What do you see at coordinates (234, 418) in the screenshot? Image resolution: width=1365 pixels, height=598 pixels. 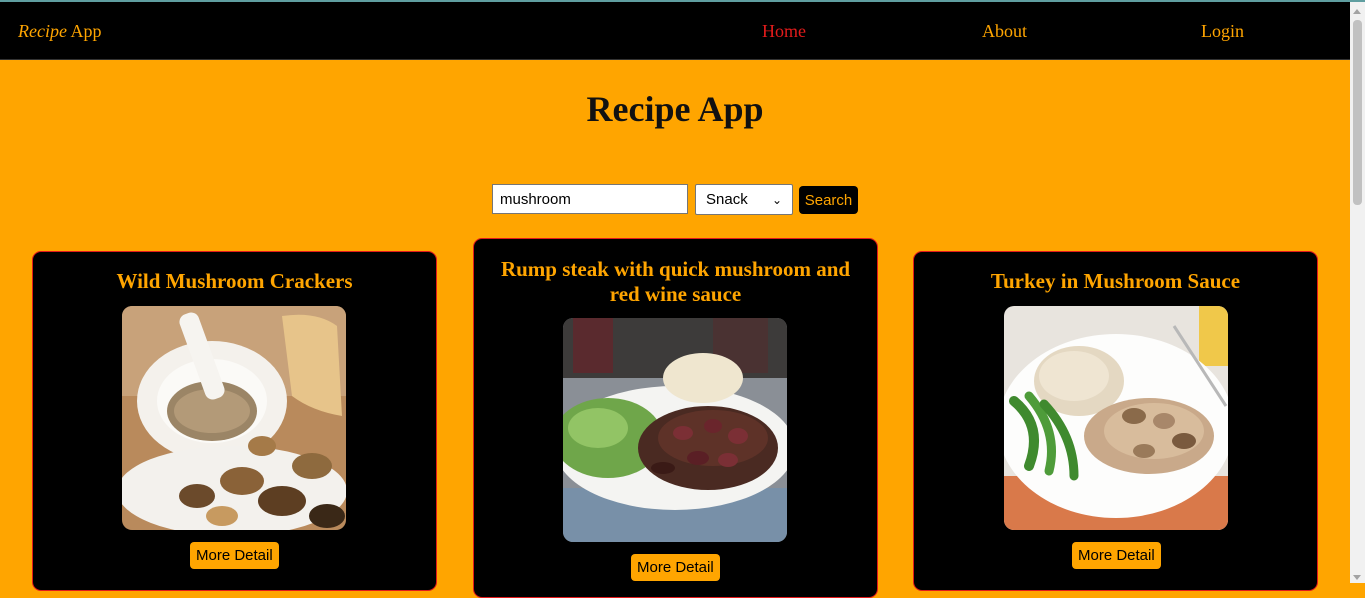 I see `recipe-image-mortar-mushrooms` at bounding box center [234, 418].